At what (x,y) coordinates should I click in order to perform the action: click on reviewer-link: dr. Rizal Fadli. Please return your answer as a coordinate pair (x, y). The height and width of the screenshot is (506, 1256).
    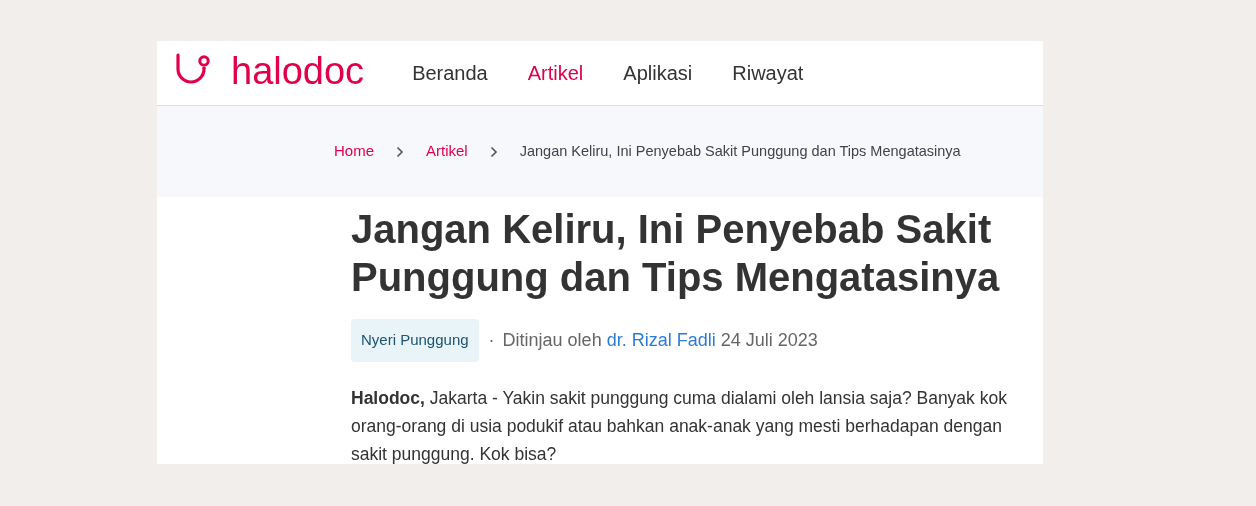
    Looking at the image, I should click on (661, 340).